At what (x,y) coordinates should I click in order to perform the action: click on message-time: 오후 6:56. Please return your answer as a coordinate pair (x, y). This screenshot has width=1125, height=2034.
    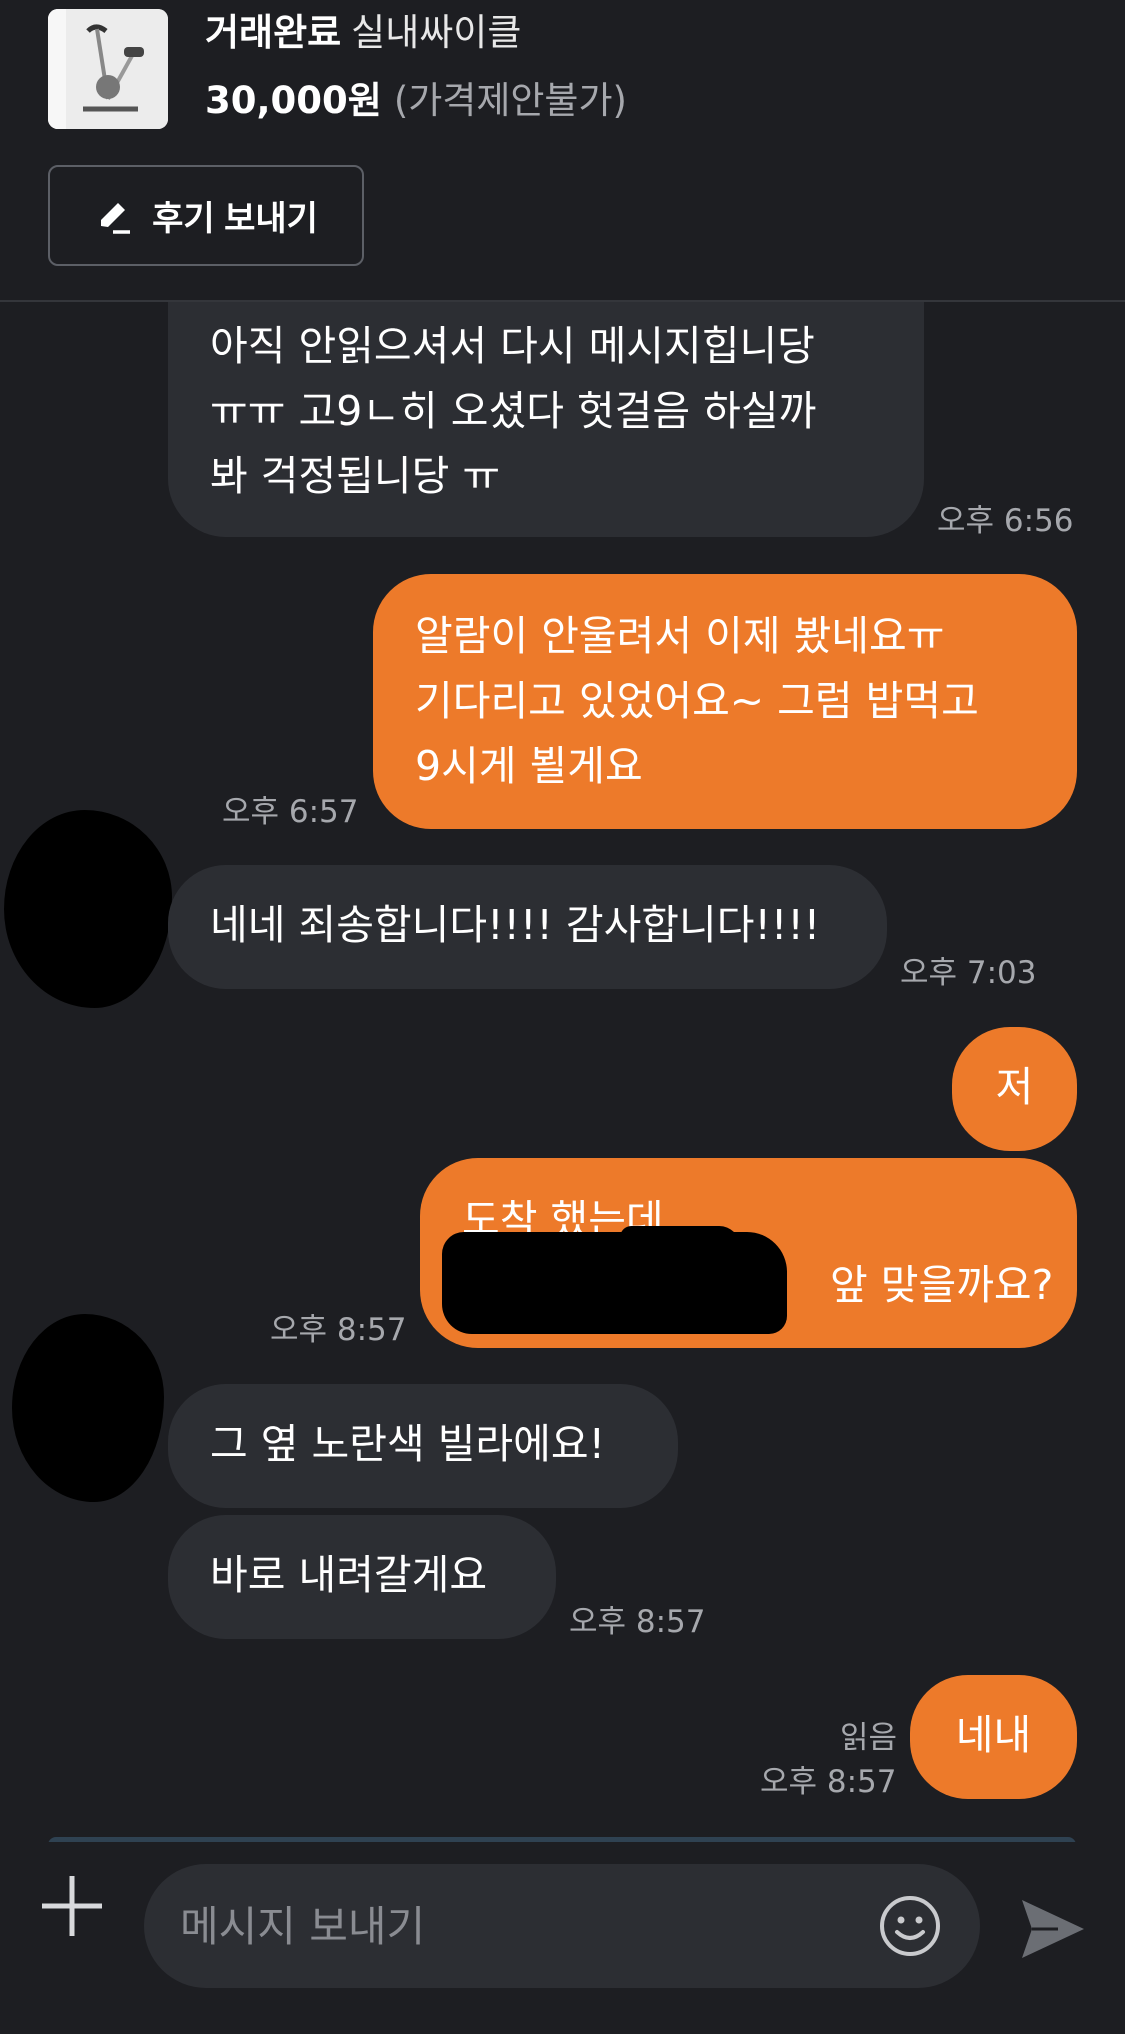
    Looking at the image, I should click on (1005, 521).